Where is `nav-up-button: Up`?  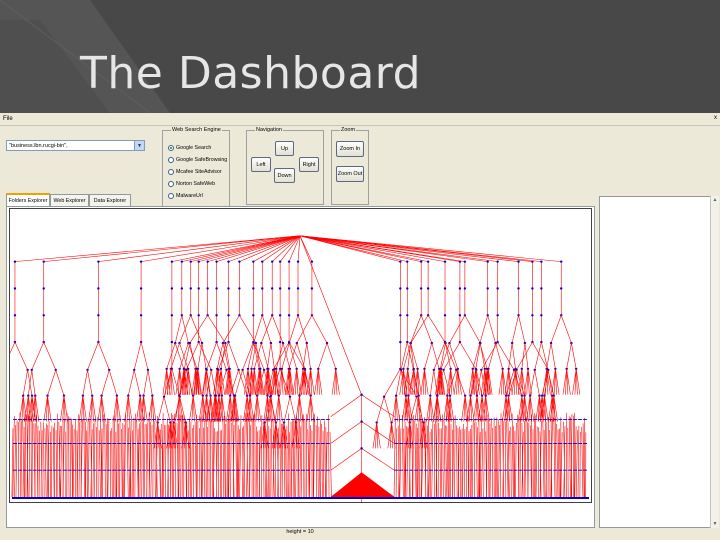
nav-up-button: Up is located at coordinates (284, 148).